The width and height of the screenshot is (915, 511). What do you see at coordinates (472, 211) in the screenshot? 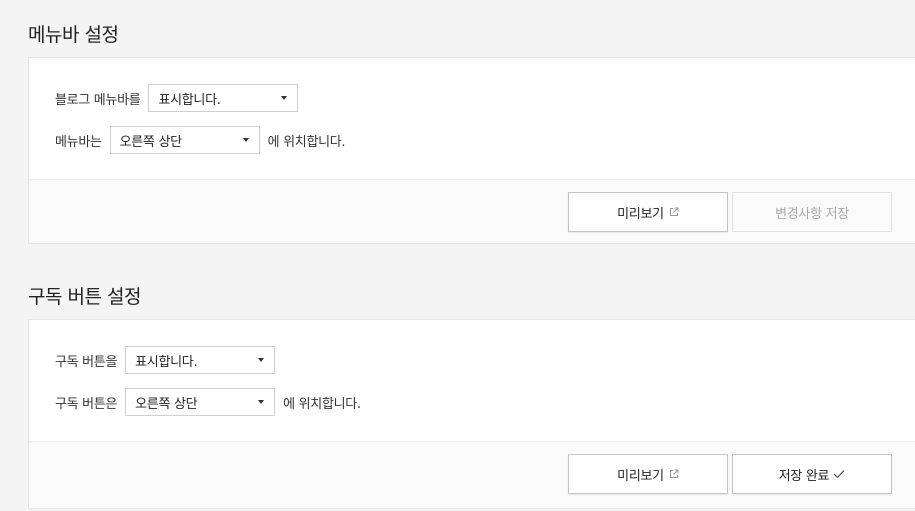
I see `menubar-settings-footer: 미리보기 변경사항 저장` at bounding box center [472, 211].